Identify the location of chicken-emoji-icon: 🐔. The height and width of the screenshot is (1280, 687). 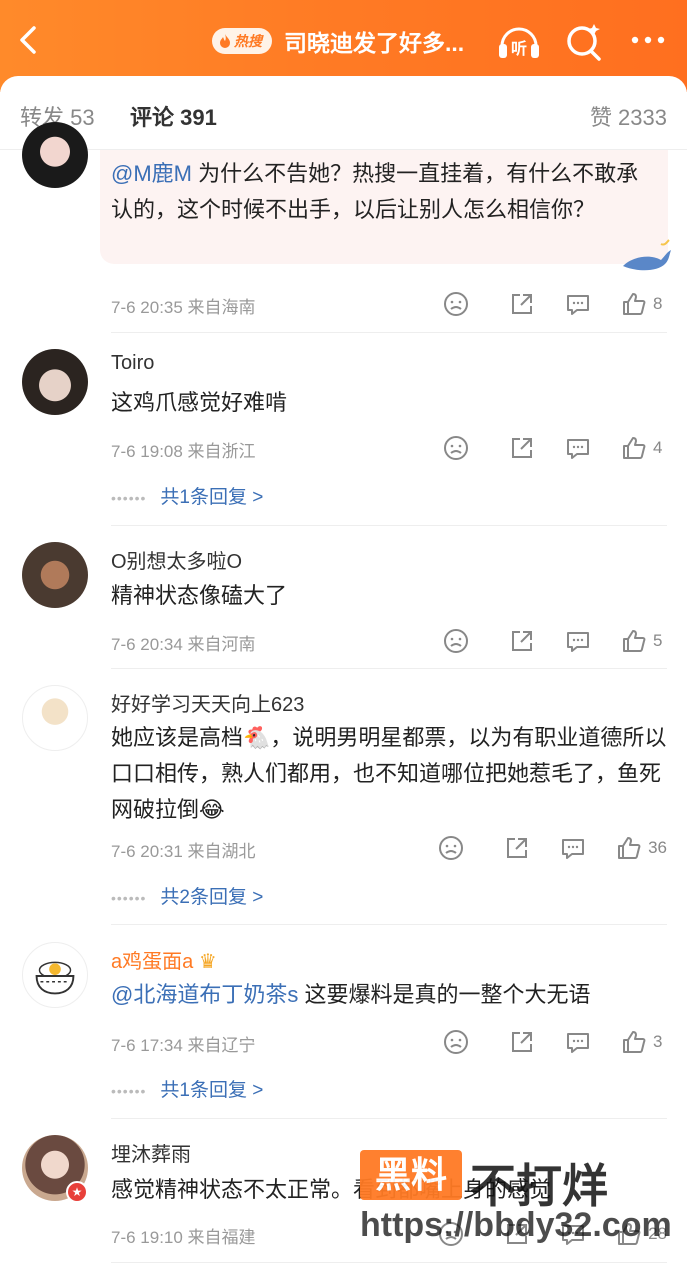
(257, 737).